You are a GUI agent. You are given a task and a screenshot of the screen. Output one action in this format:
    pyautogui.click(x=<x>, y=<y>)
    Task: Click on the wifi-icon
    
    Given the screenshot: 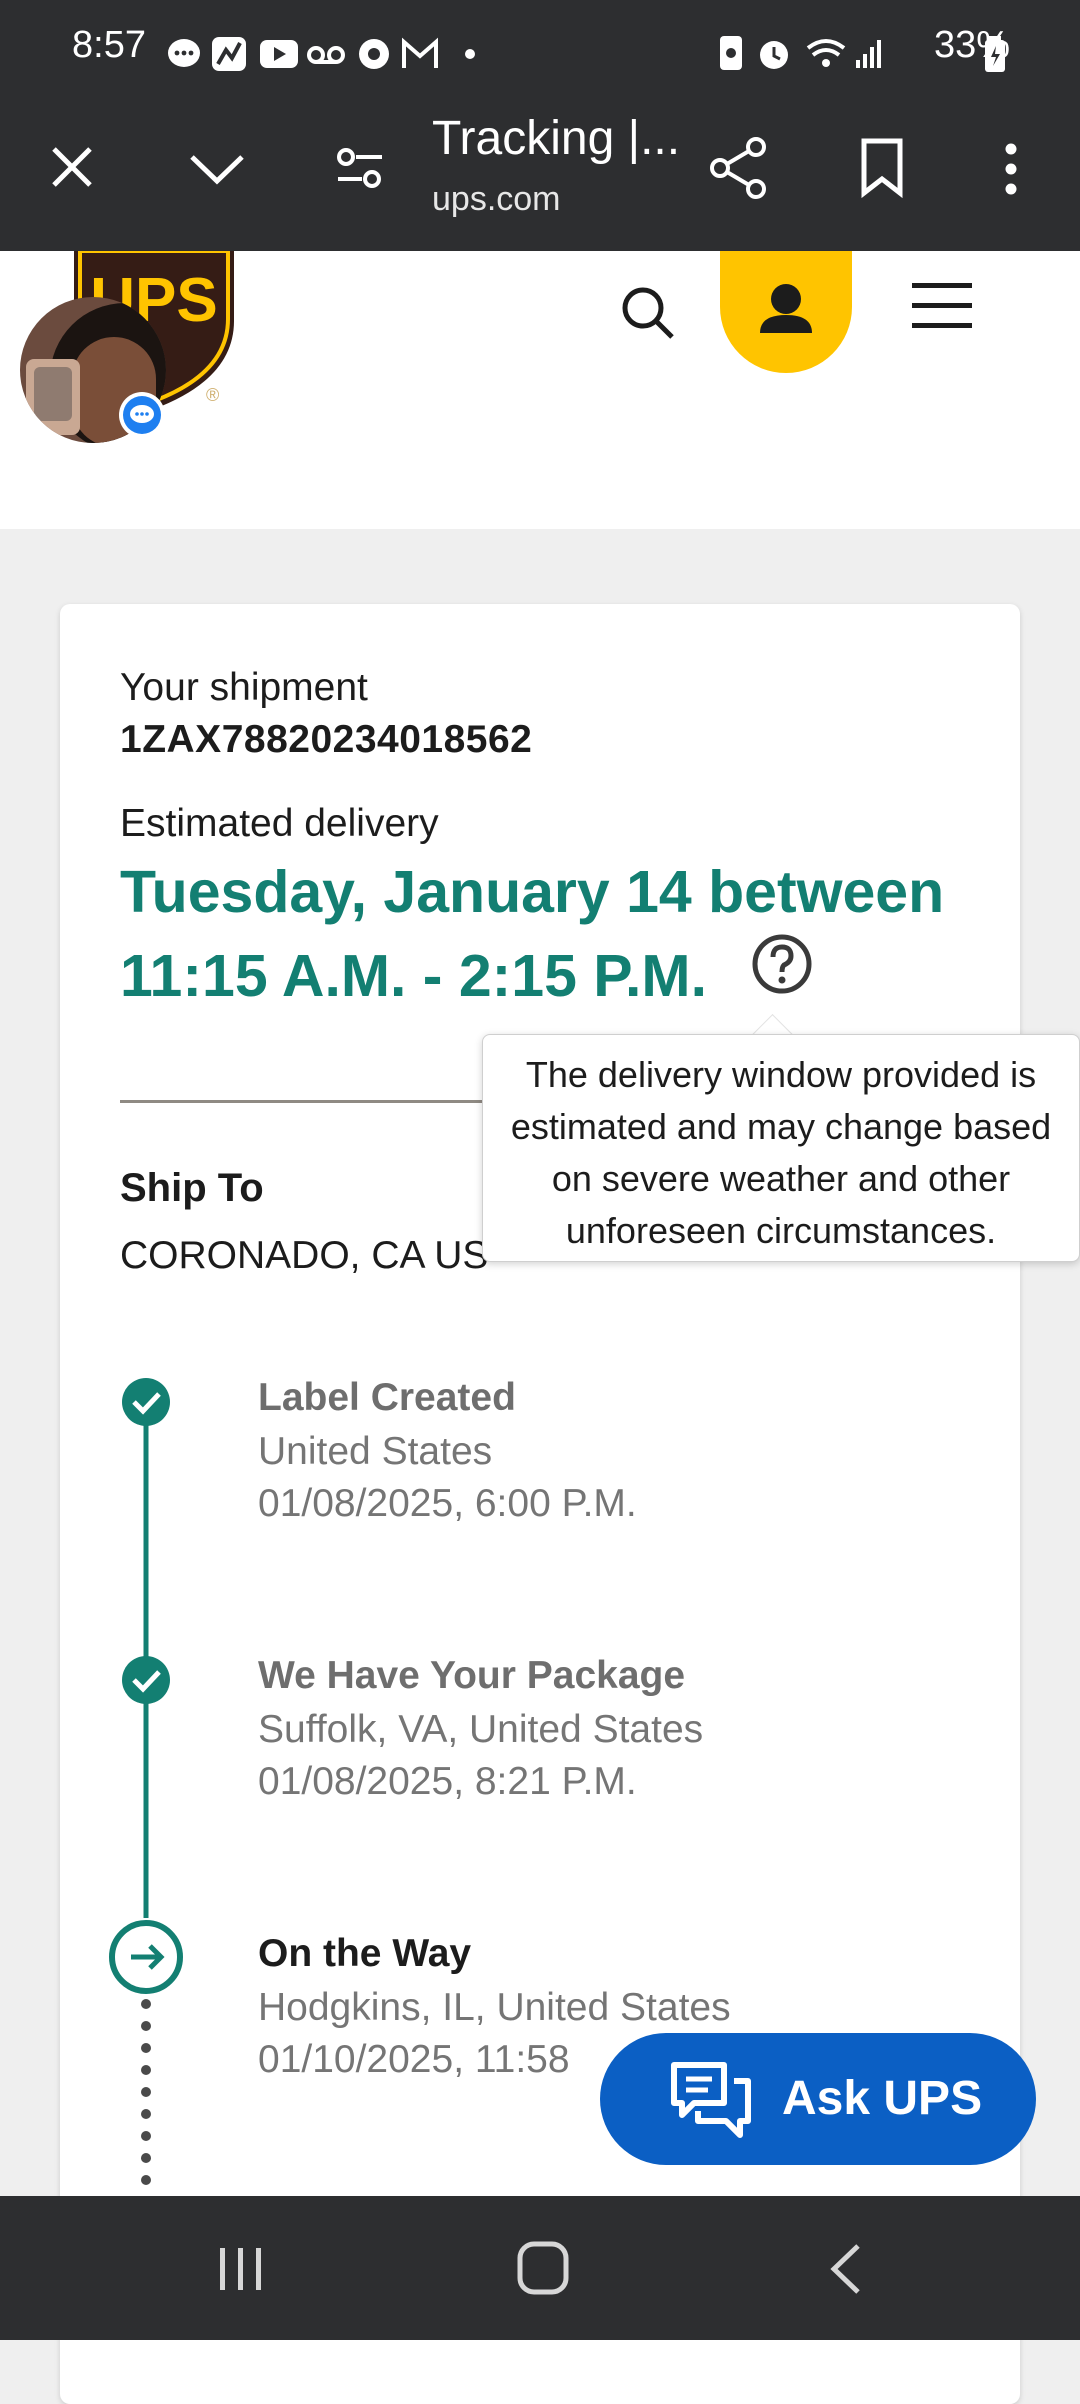 What is the action you would take?
    pyautogui.click(x=826, y=53)
    